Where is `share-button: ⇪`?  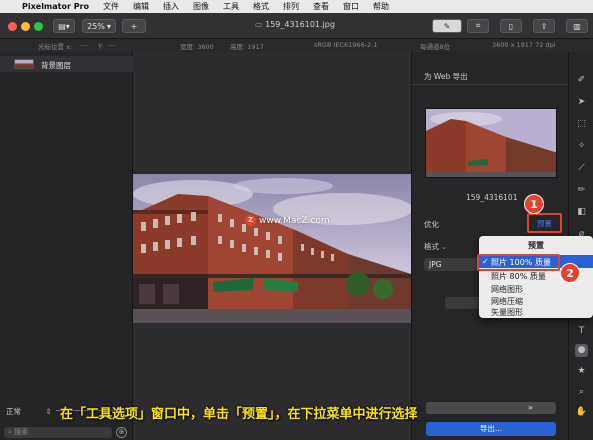 share-button: ⇪ is located at coordinates (544, 26).